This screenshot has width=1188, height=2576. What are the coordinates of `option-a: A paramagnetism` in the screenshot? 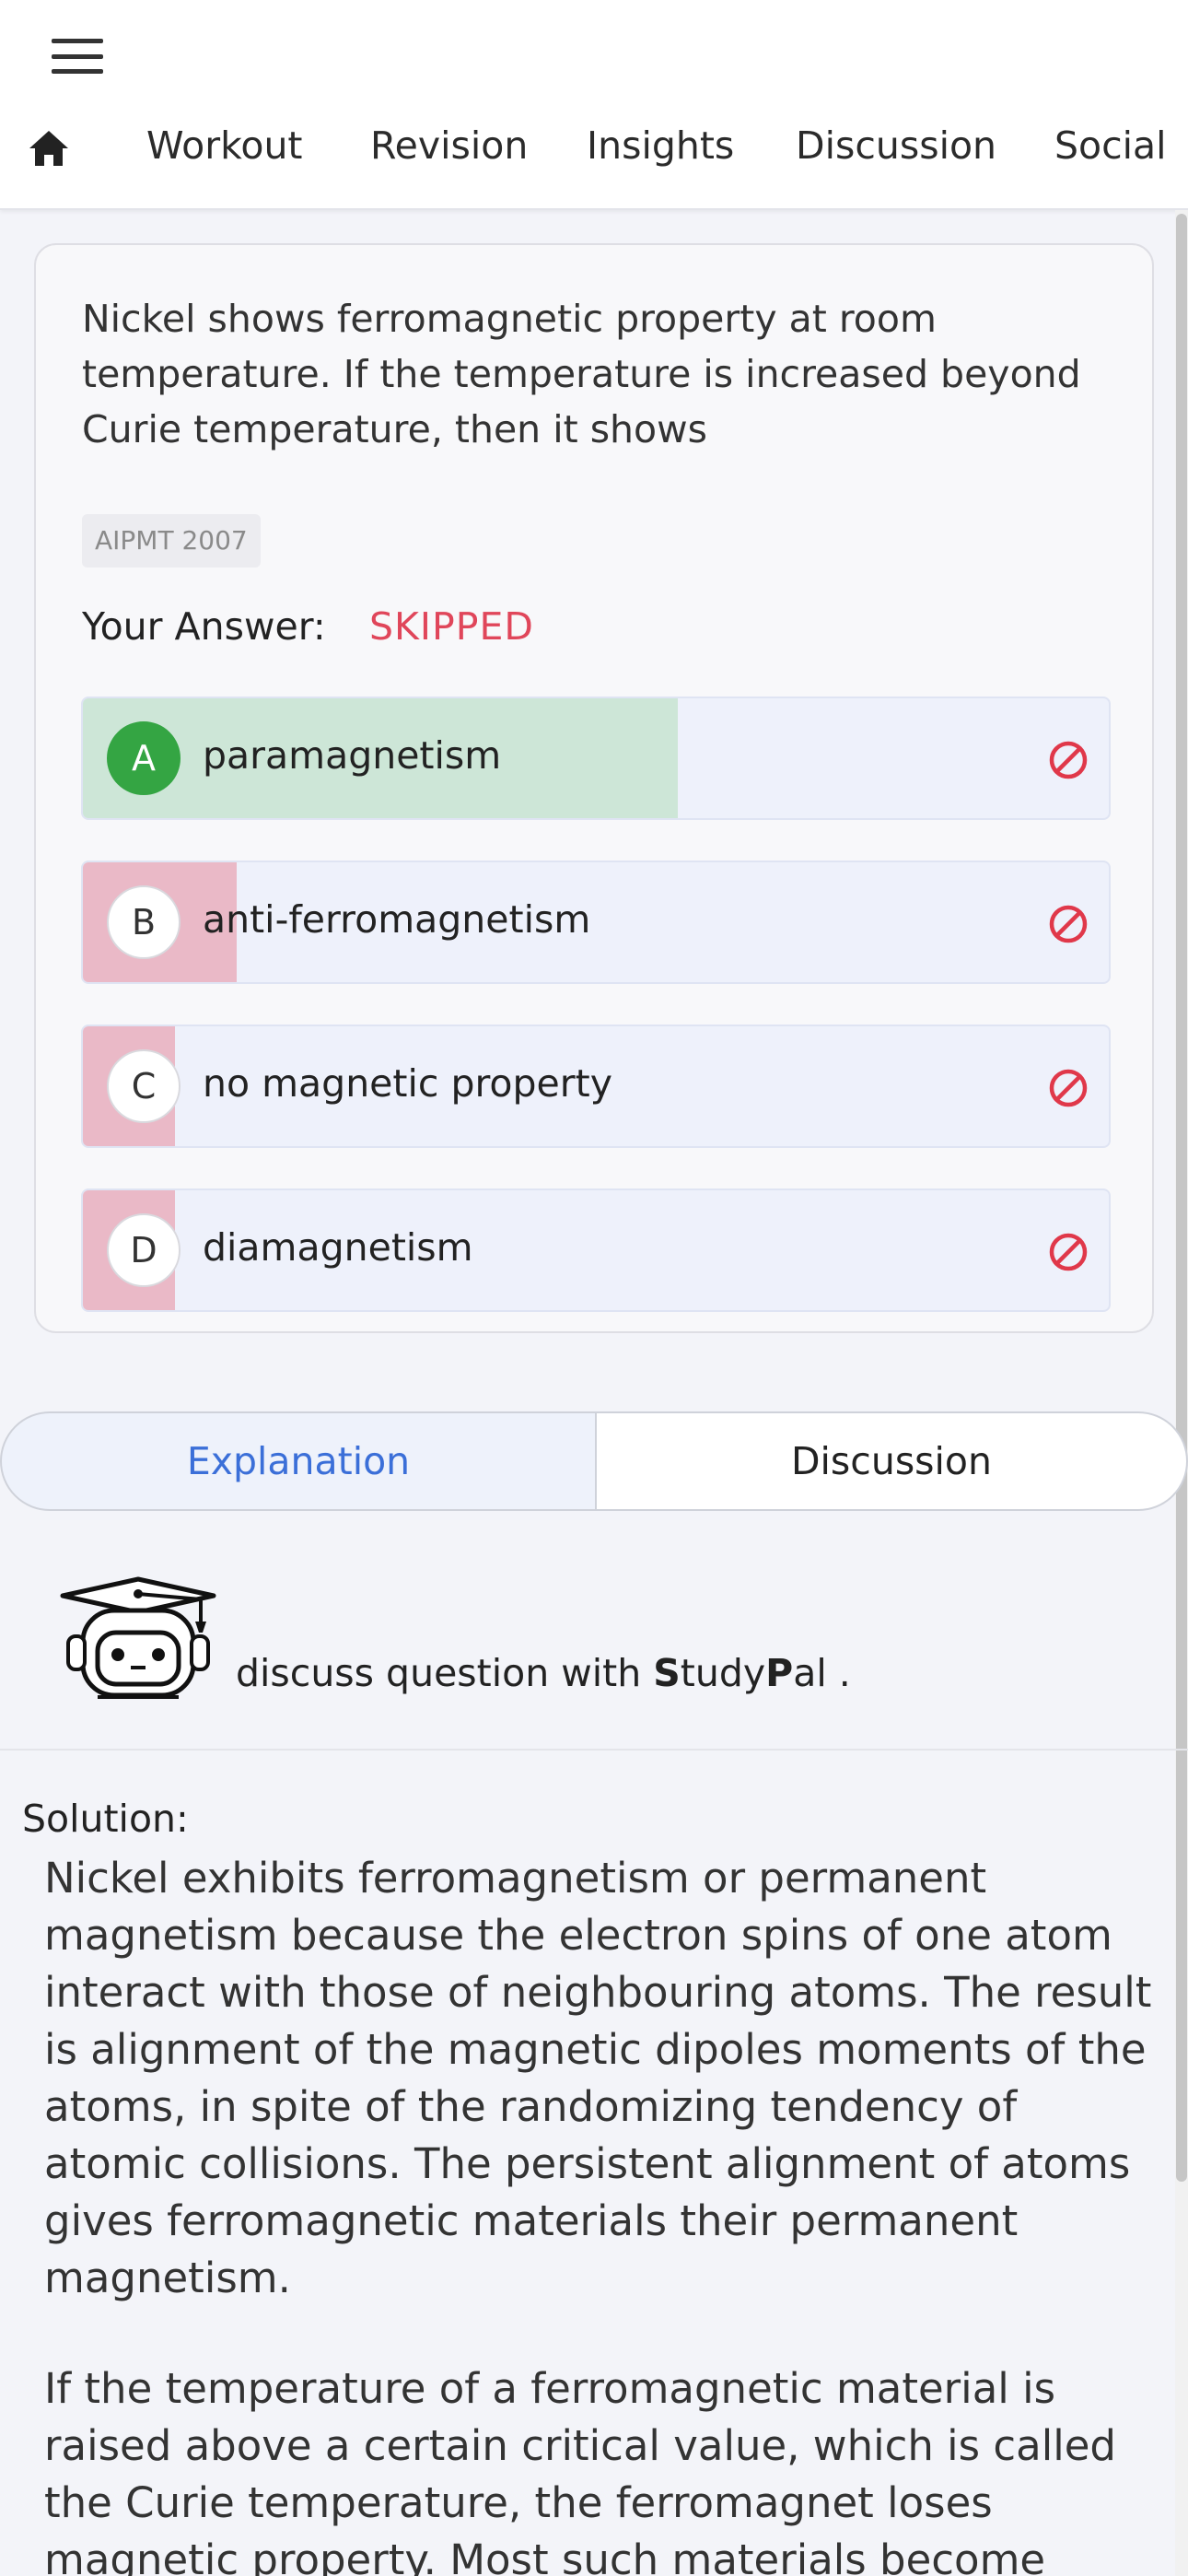 It's located at (596, 758).